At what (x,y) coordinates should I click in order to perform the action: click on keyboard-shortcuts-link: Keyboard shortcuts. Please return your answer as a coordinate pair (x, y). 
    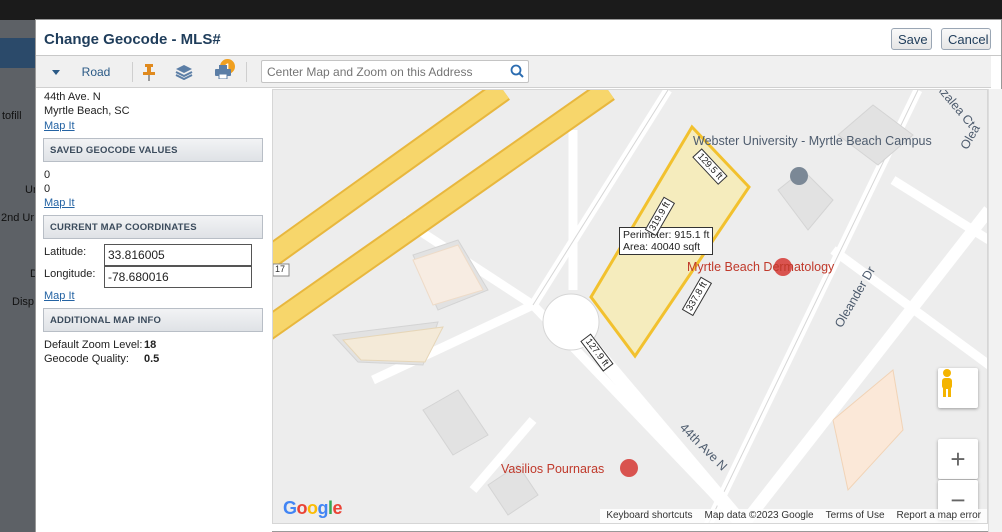
    Looking at the image, I should click on (649, 516).